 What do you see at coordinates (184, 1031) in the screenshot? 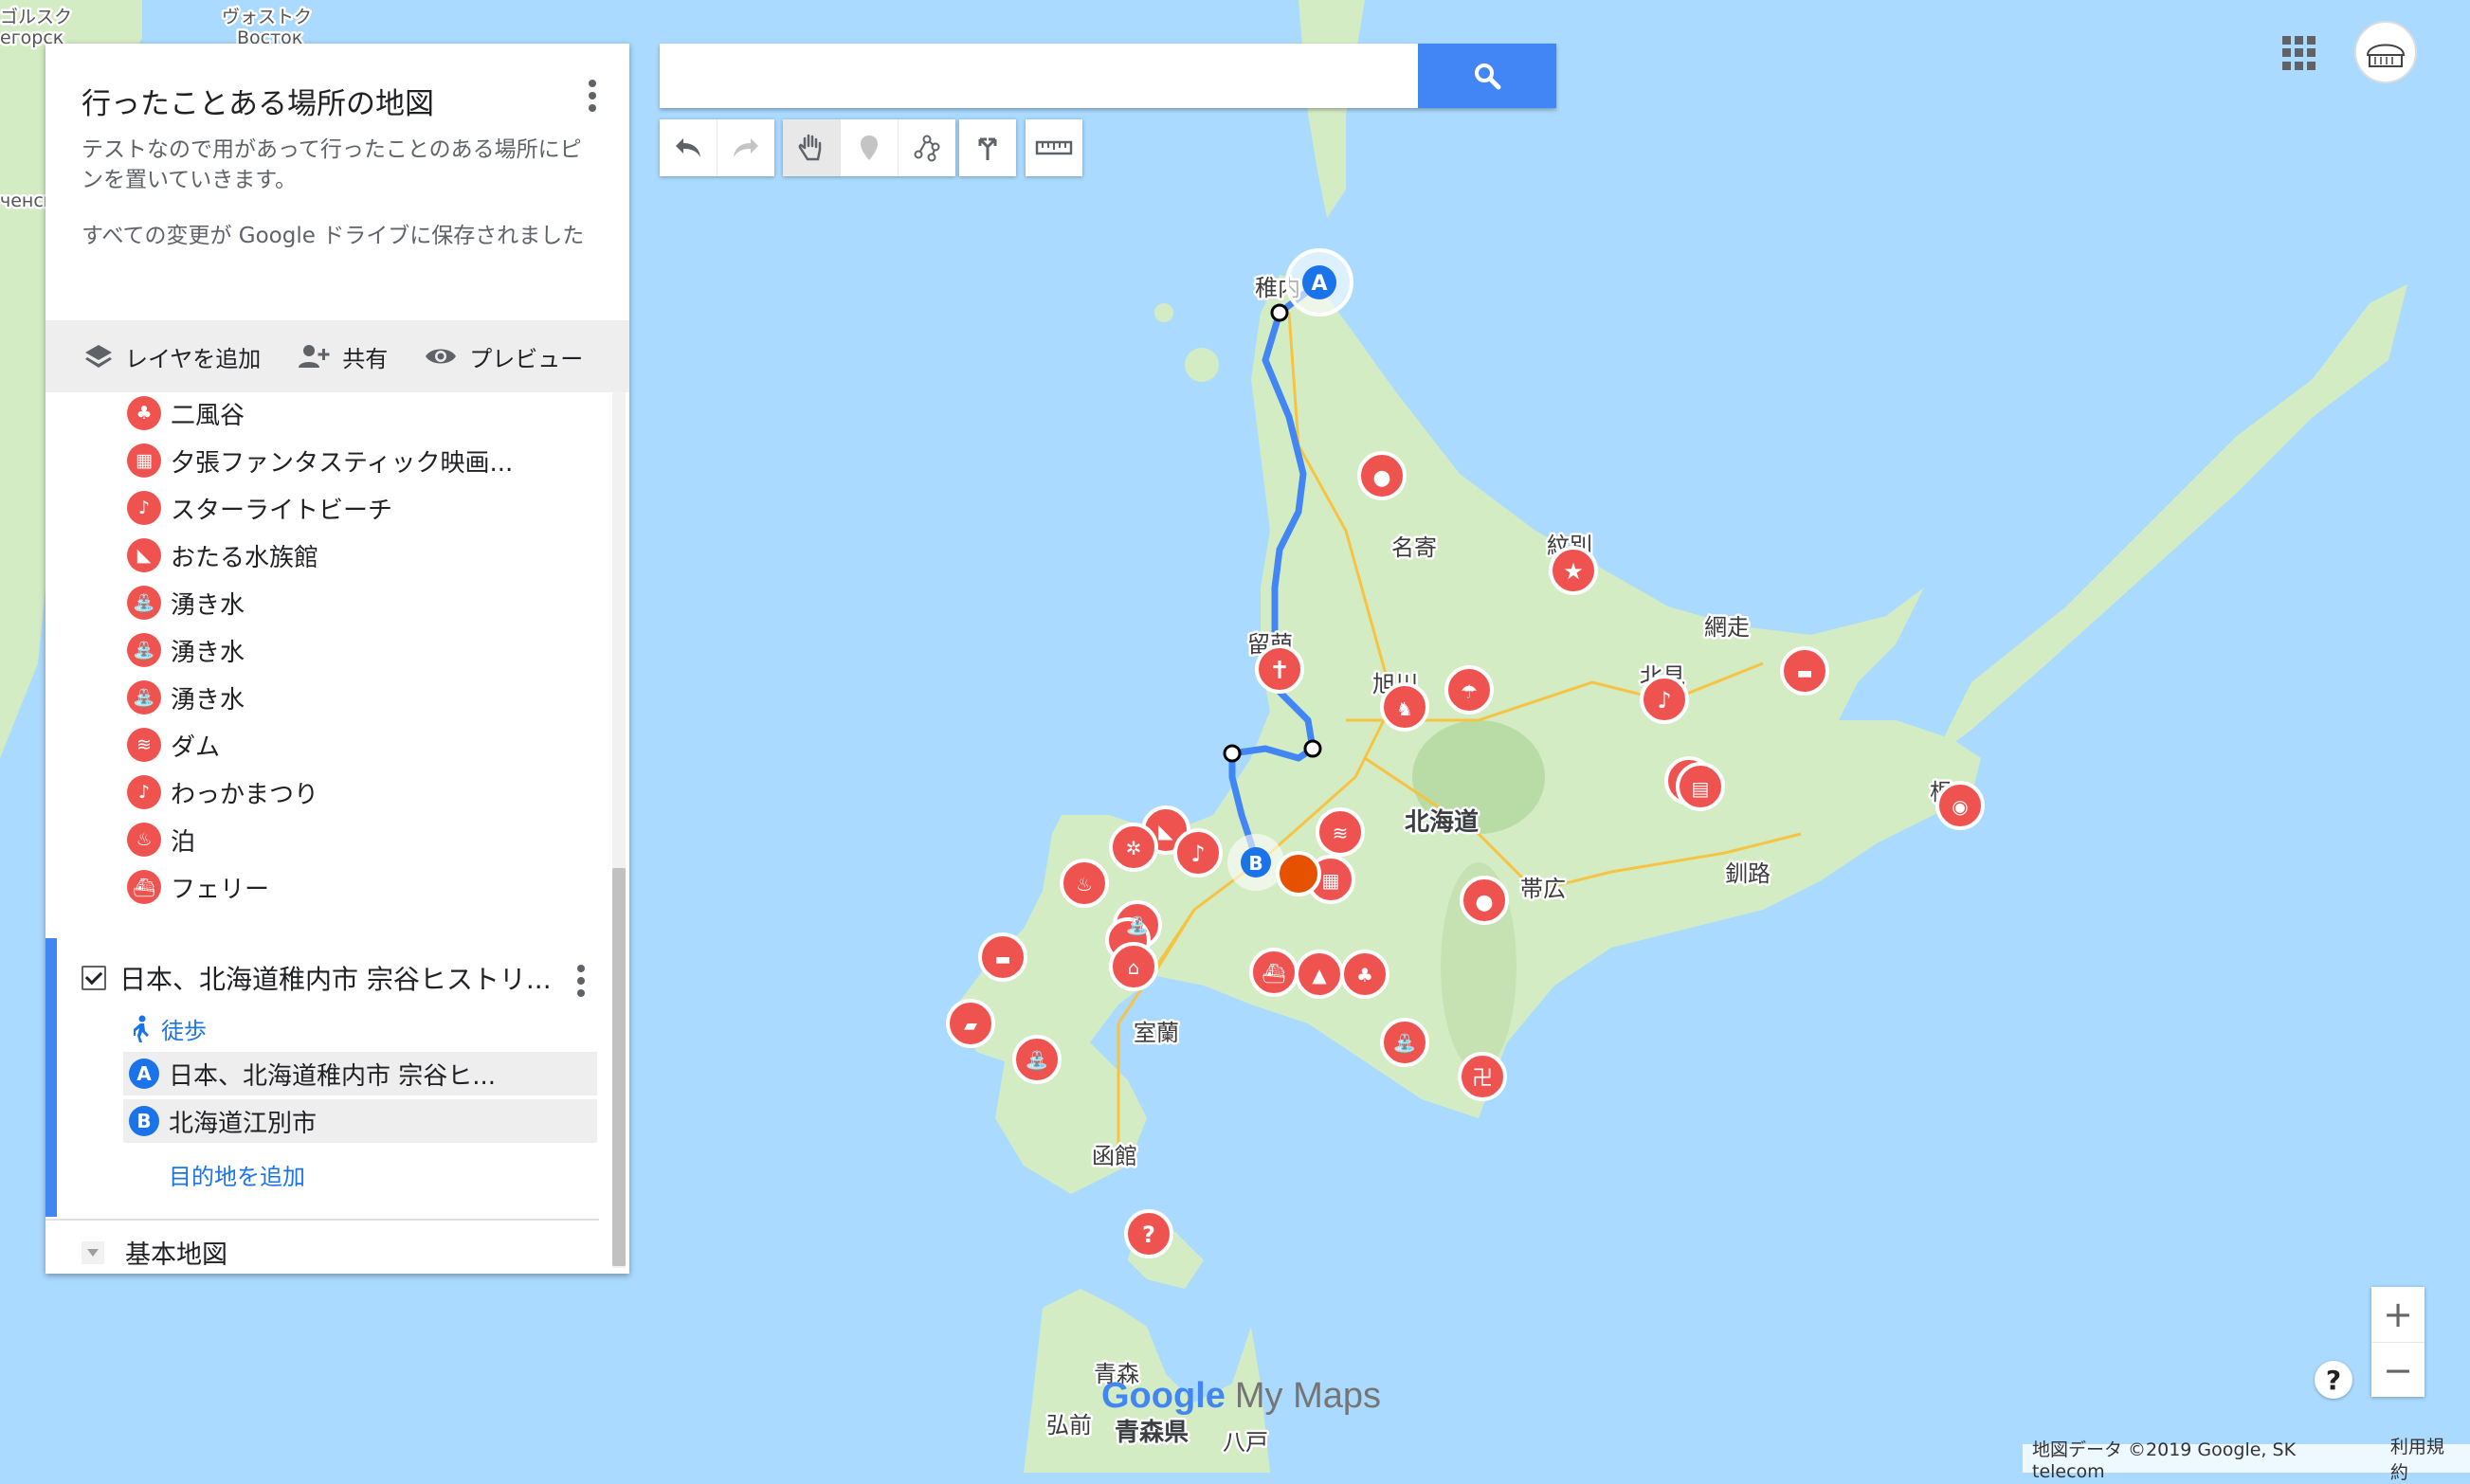
I see `travel-mode-label: 徒歩` at bounding box center [184, 1031].